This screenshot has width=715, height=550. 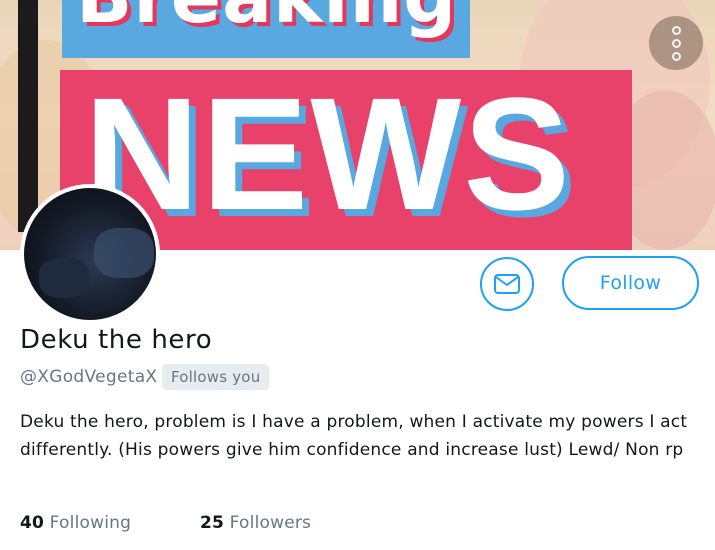 I want to click on following-stat: 40 Following, so click(x=75, y=523).